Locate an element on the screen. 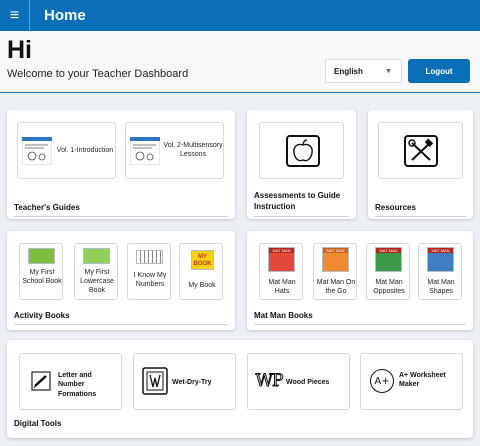  activity-book-tile: I Know My Numbers is located at coordinates (149, 271).